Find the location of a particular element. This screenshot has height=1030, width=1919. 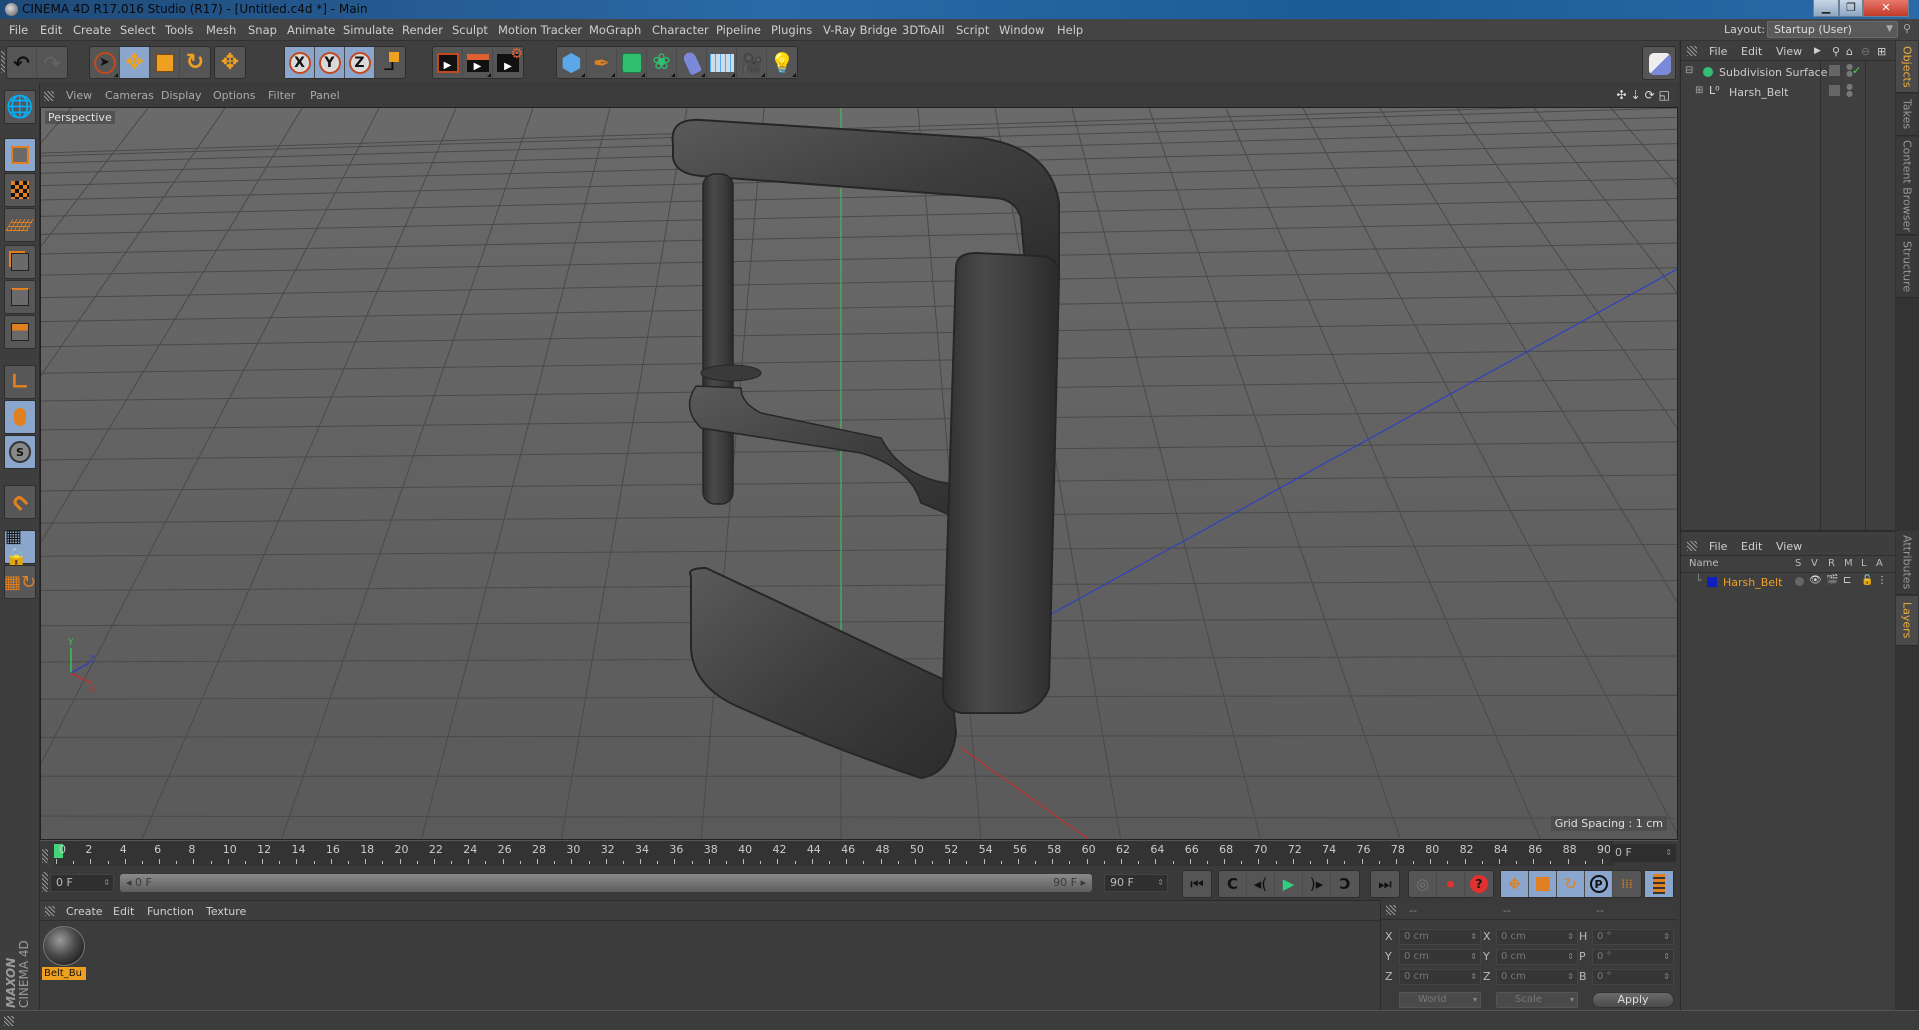

workplane-rotate-button: ▦↻ is located at coordinates (20, 582).